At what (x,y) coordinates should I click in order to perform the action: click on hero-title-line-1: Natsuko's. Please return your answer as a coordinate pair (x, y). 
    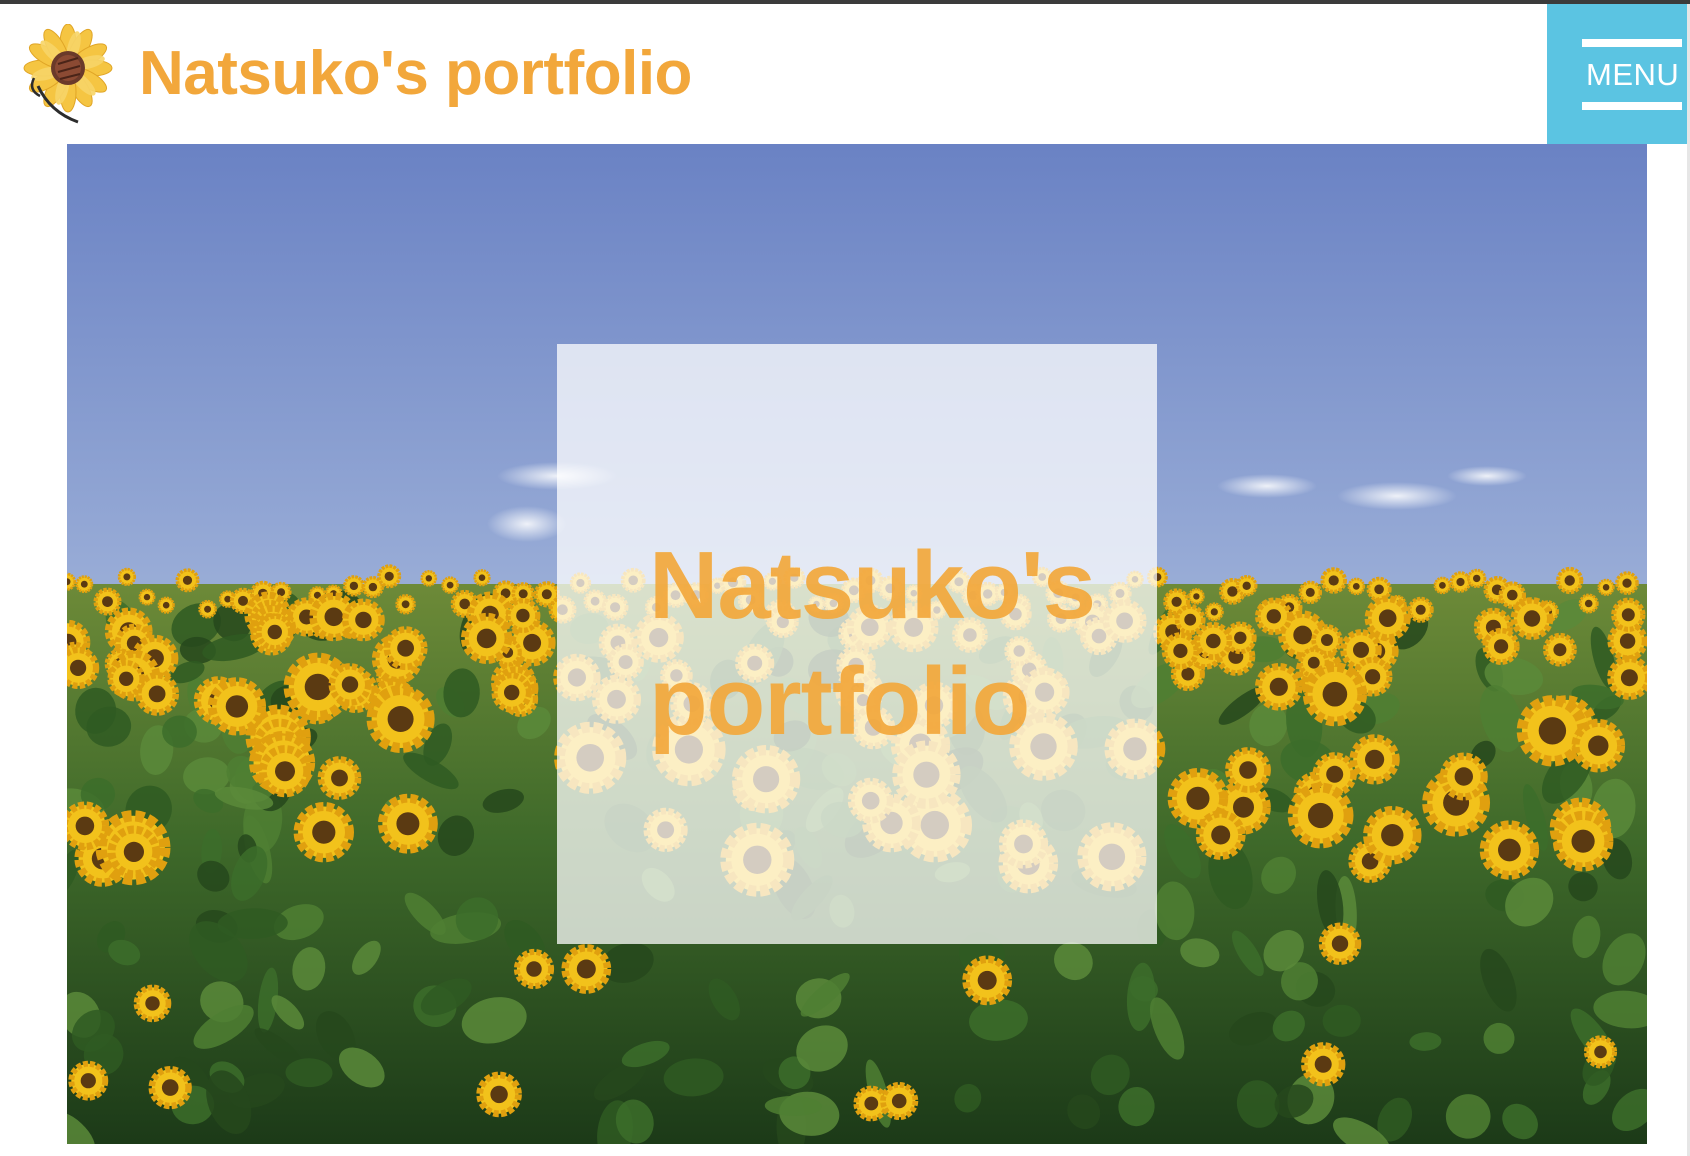
    Looking at the image, I should click on (872, 585).